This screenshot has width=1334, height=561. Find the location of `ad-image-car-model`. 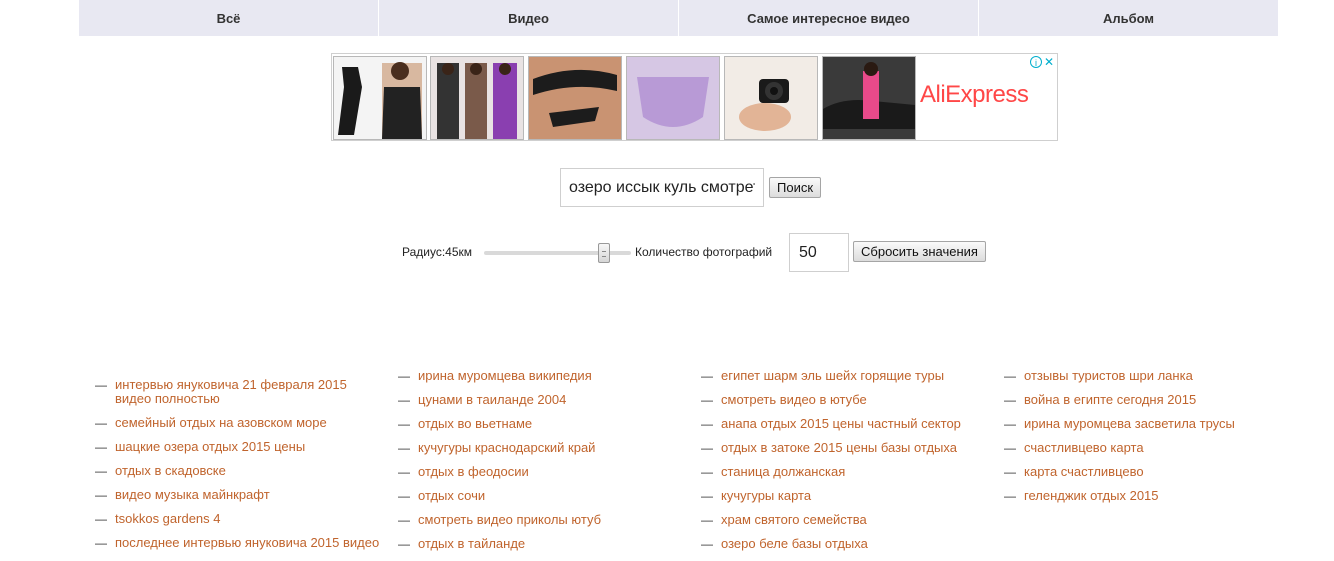

ad-image-car-model is located at coordinates (869, 98).